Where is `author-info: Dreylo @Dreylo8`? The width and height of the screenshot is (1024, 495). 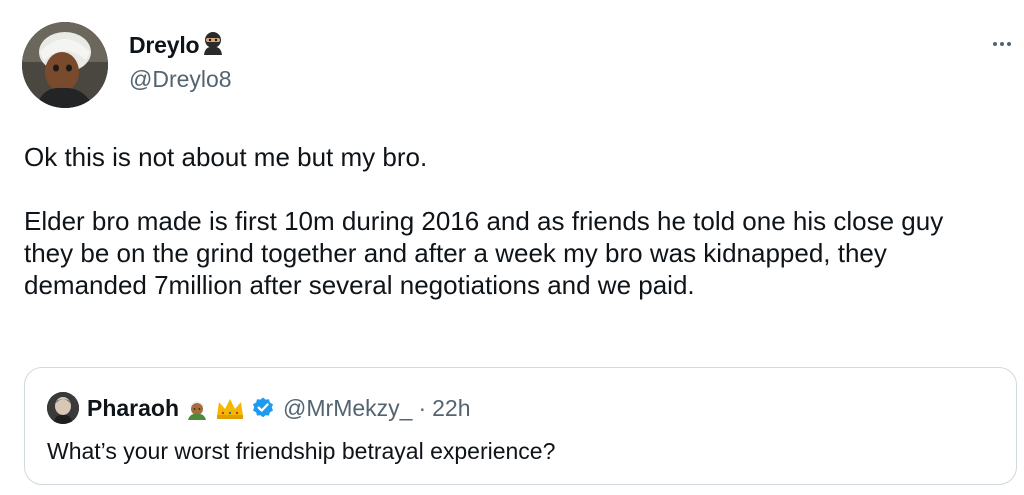
author-info: Dreylo @Dreylo8 is located at coordinates (180, 61).